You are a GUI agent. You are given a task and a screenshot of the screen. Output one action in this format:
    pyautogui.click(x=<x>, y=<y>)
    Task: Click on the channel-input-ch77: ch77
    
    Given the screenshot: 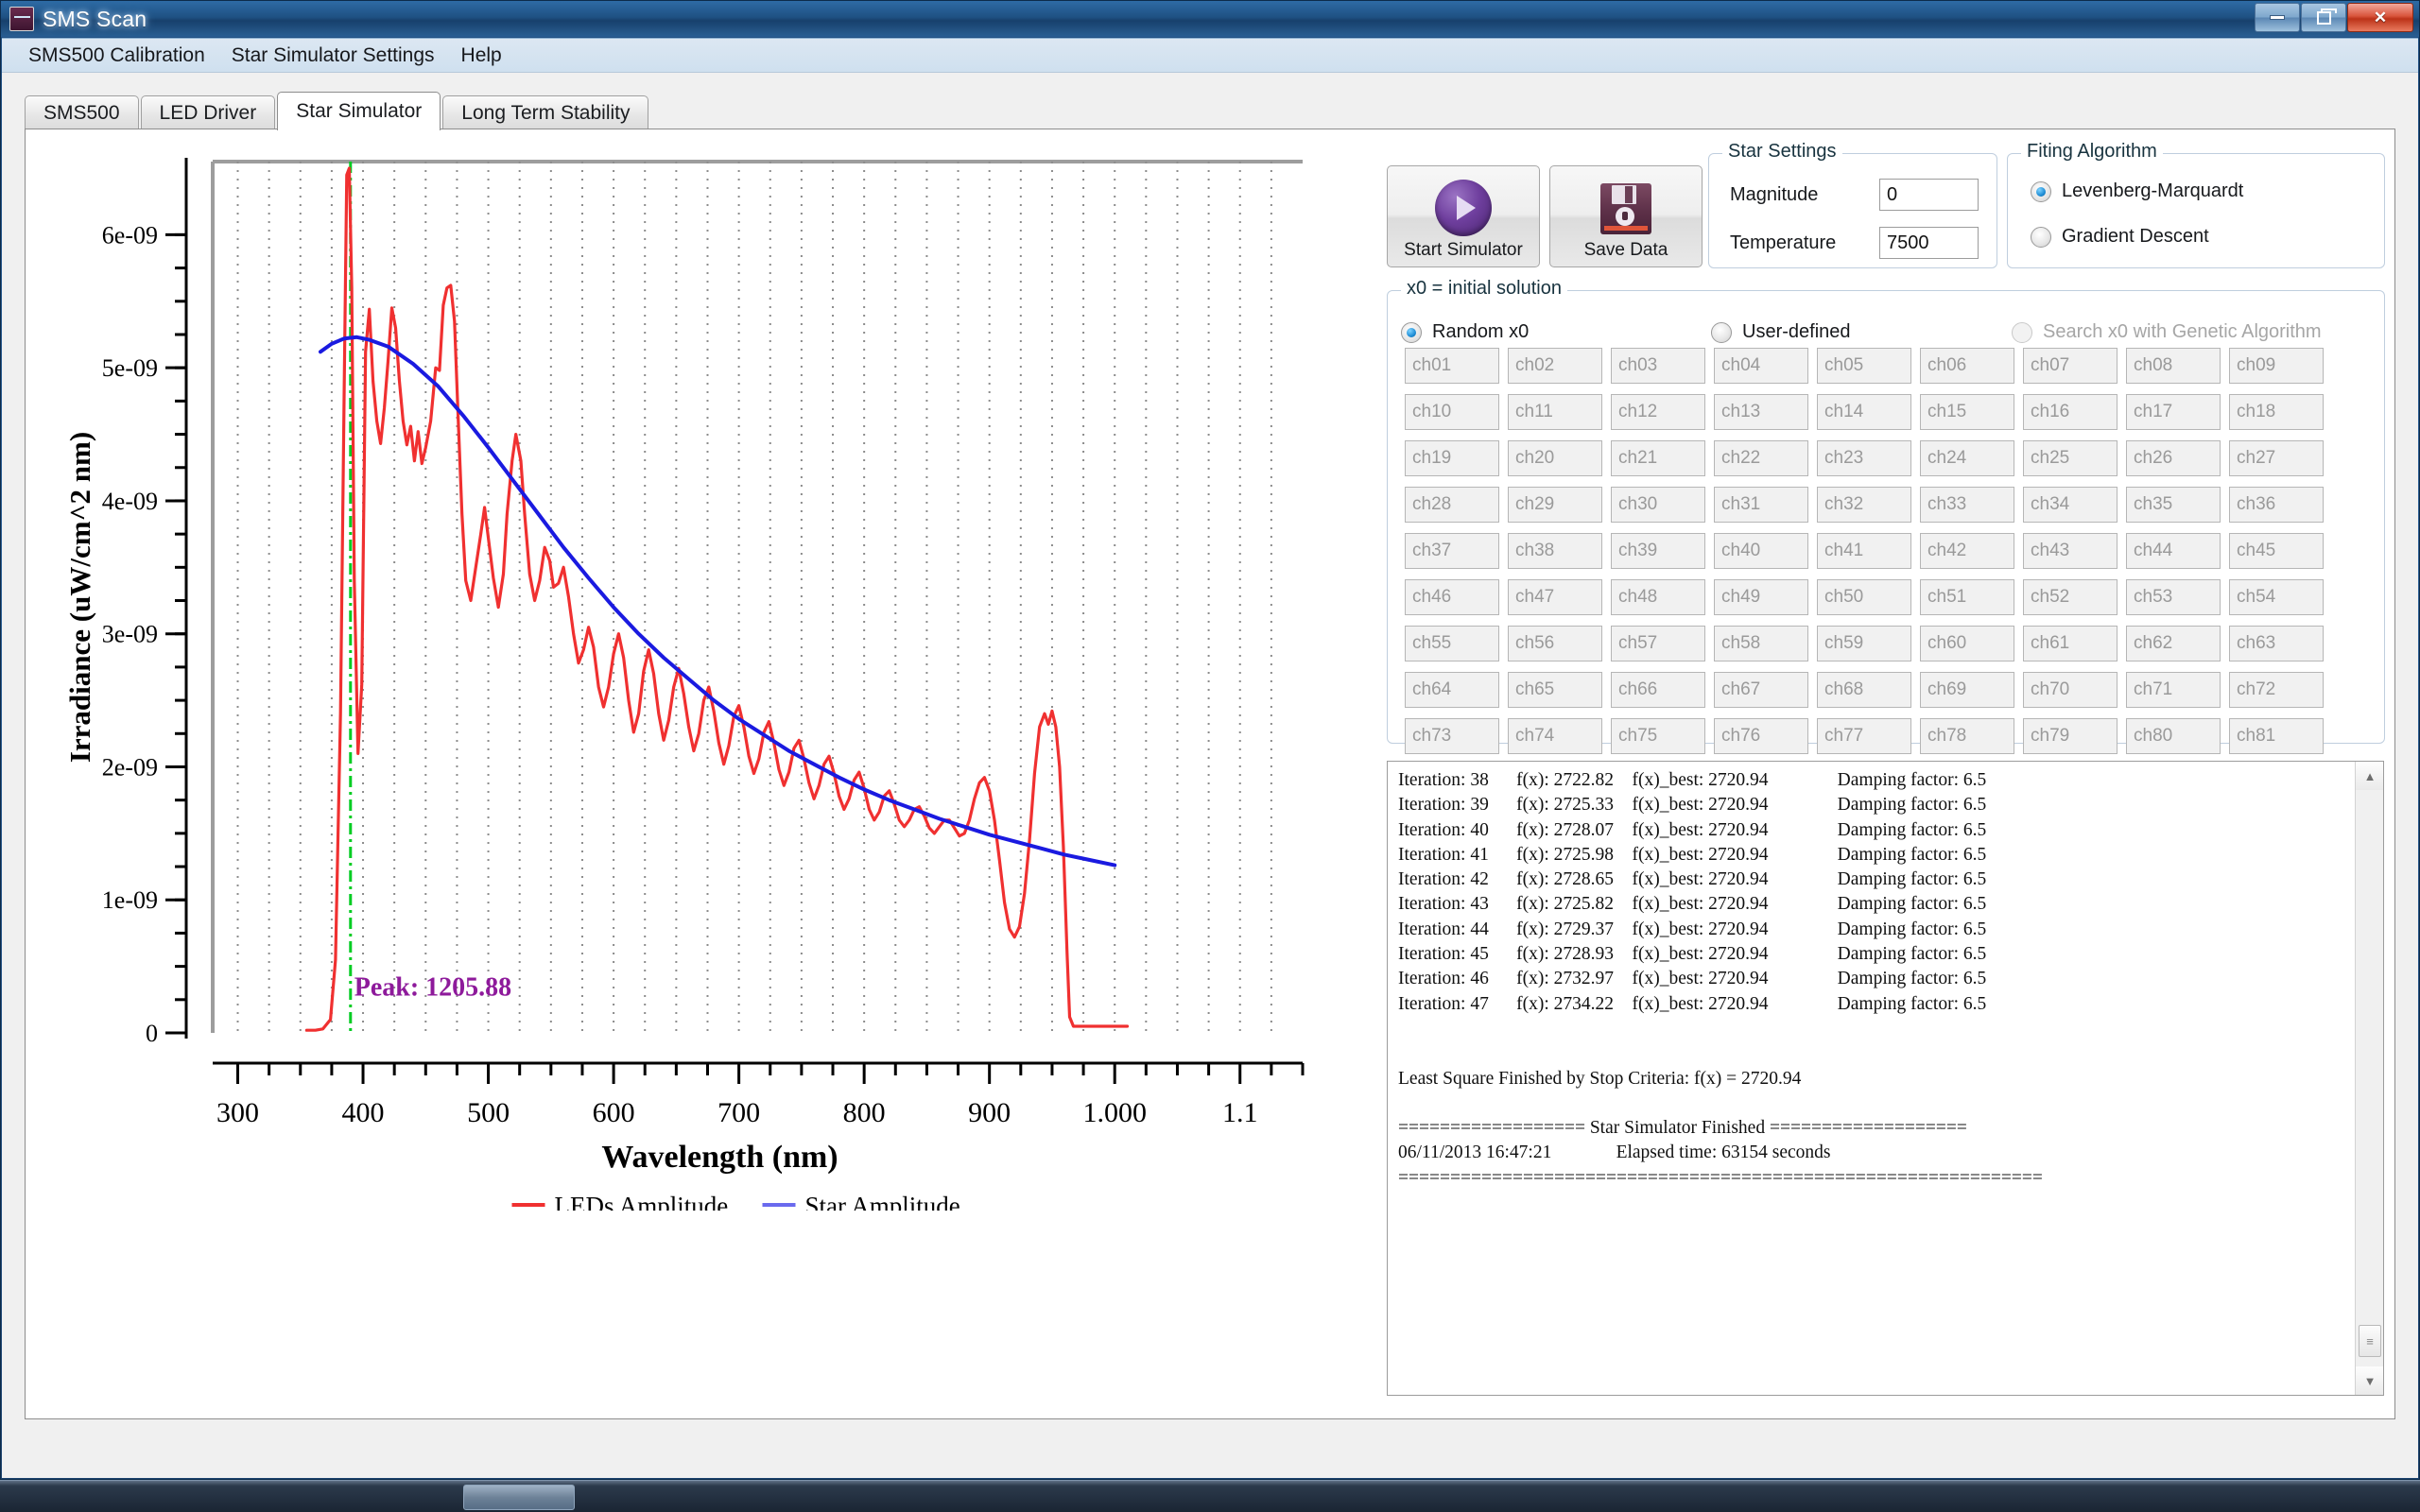 What is the action you would take?
    pyautogui.click(x=1864, y=736)
    